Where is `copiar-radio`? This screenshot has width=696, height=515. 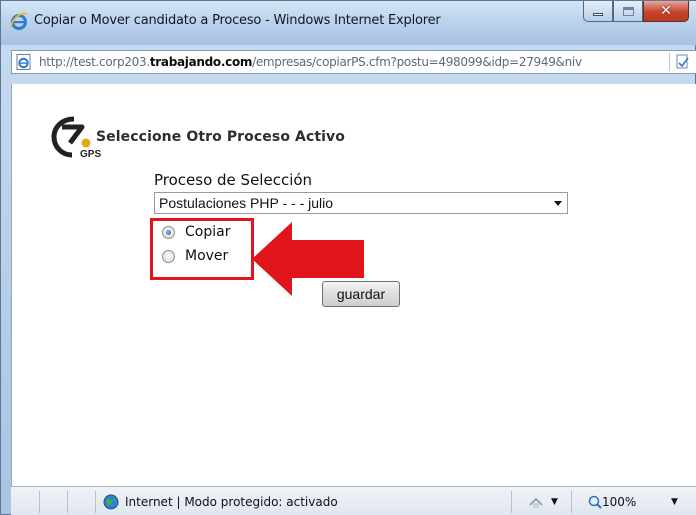 copiar-radio is located at coordinates (168, 232).